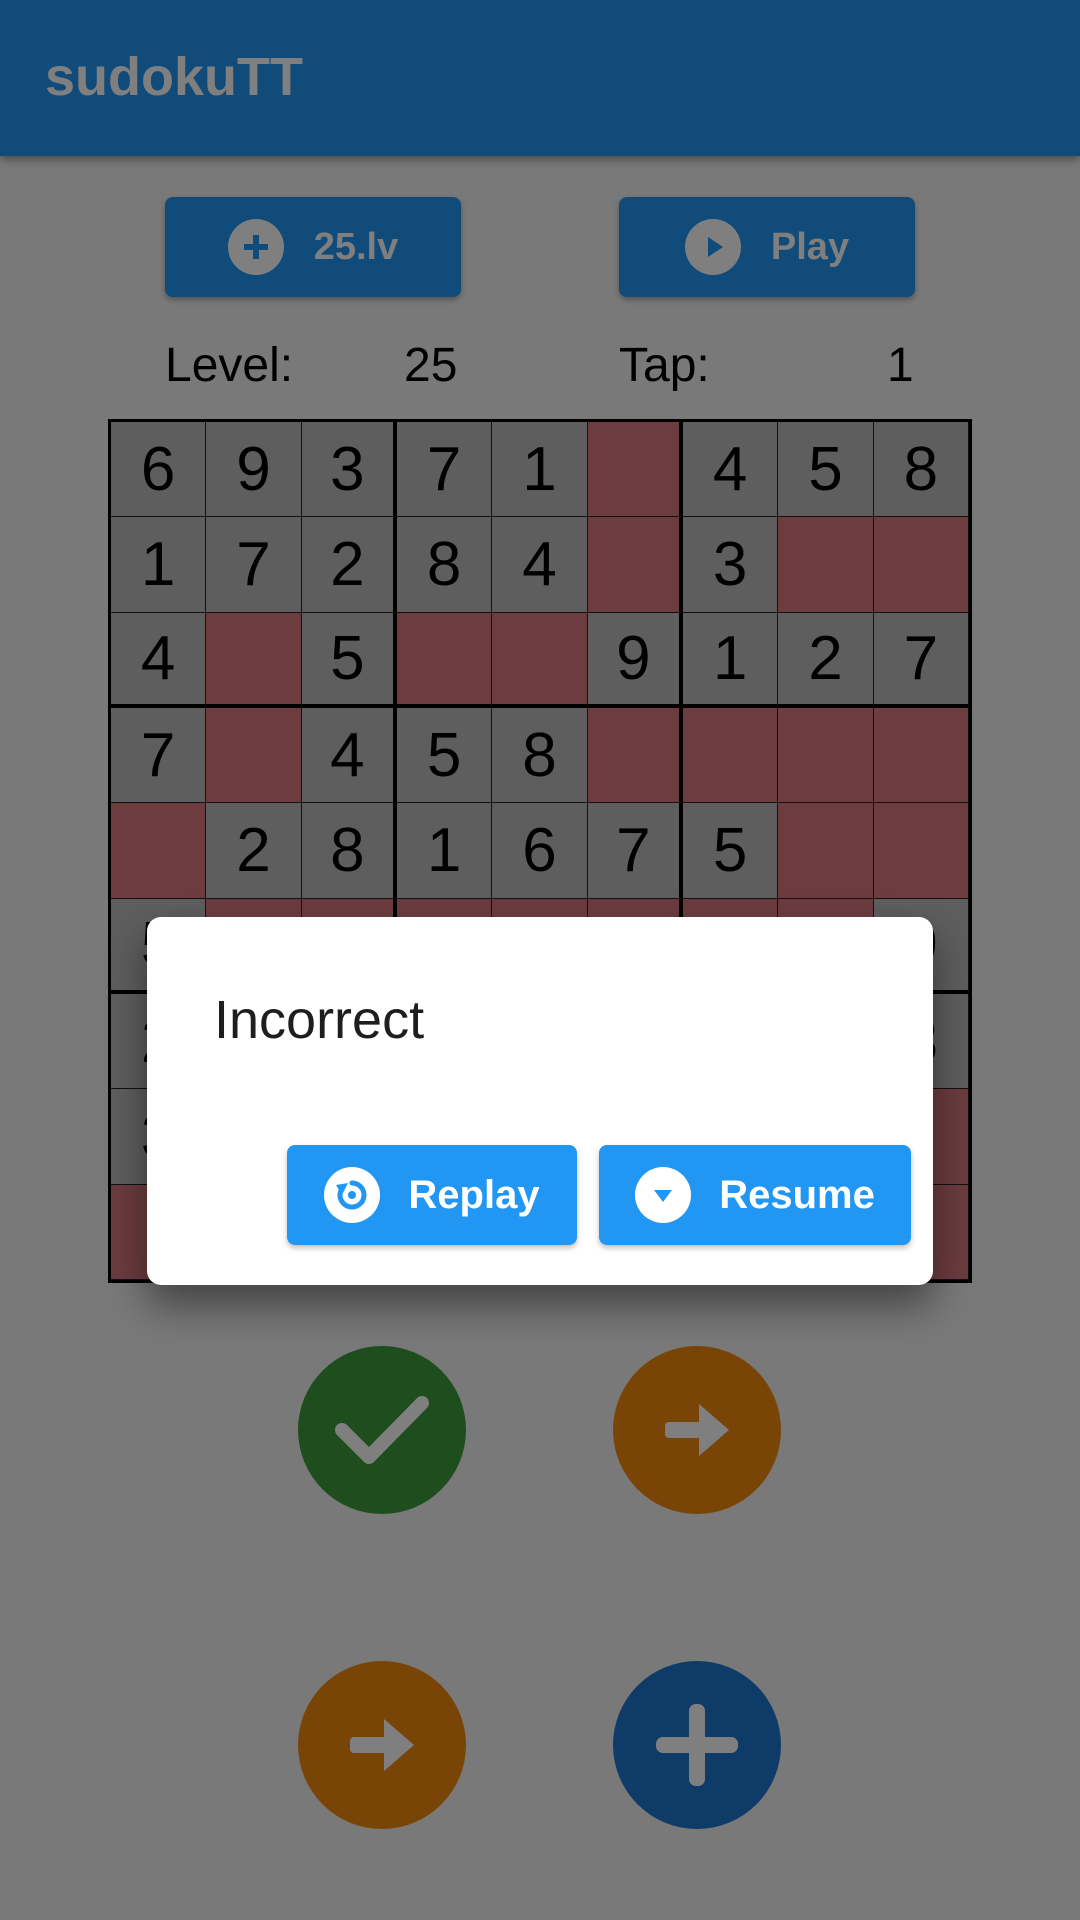  What do you see at coordinates (663, 1195) in the screenshot?
I see `chevron-down-icon` at bounding box center [663, 1195].